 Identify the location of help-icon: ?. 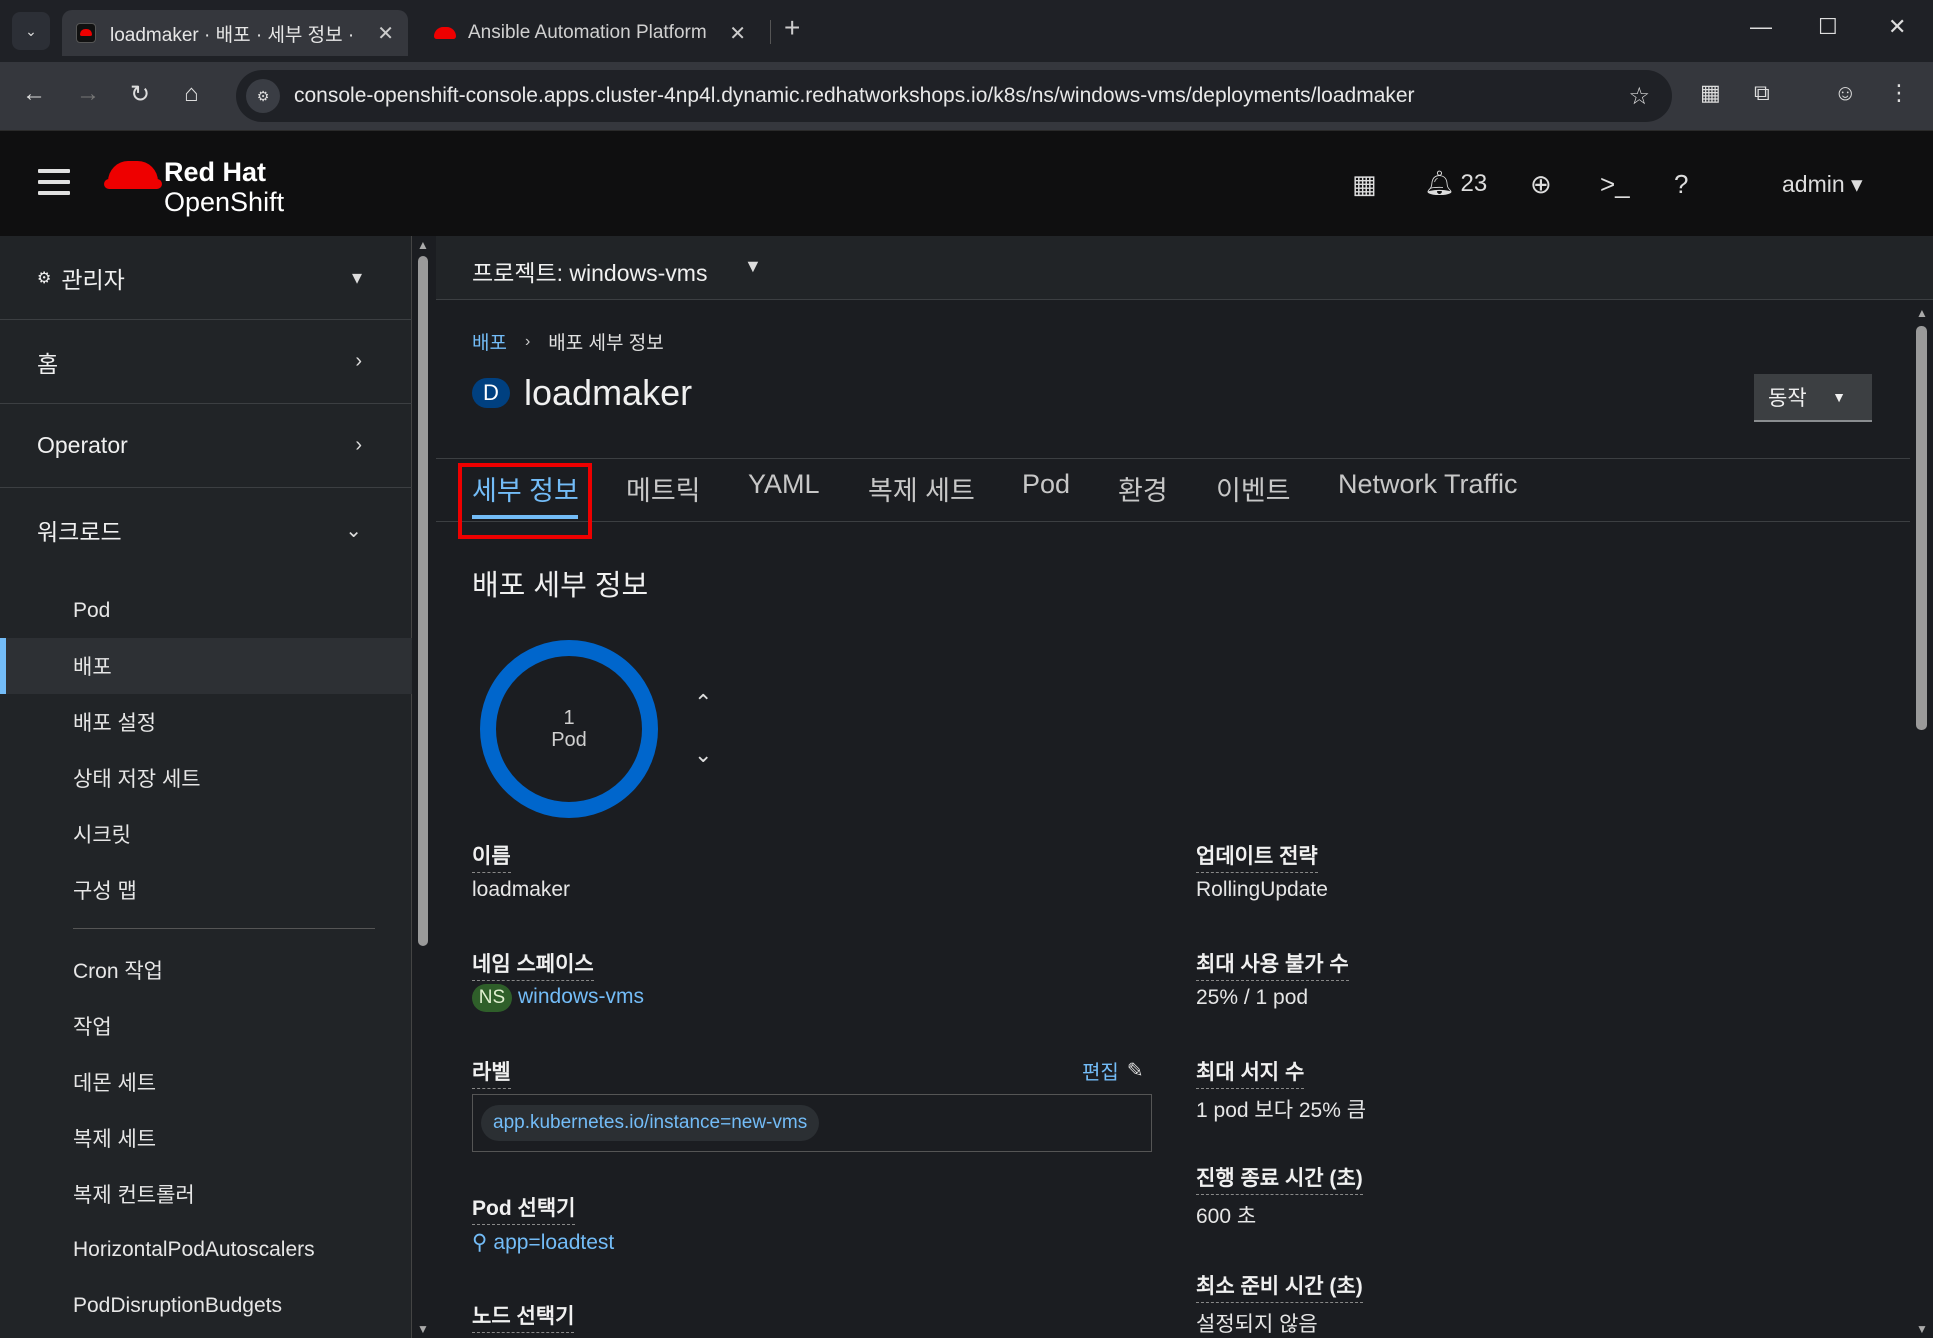
(1681, 184).